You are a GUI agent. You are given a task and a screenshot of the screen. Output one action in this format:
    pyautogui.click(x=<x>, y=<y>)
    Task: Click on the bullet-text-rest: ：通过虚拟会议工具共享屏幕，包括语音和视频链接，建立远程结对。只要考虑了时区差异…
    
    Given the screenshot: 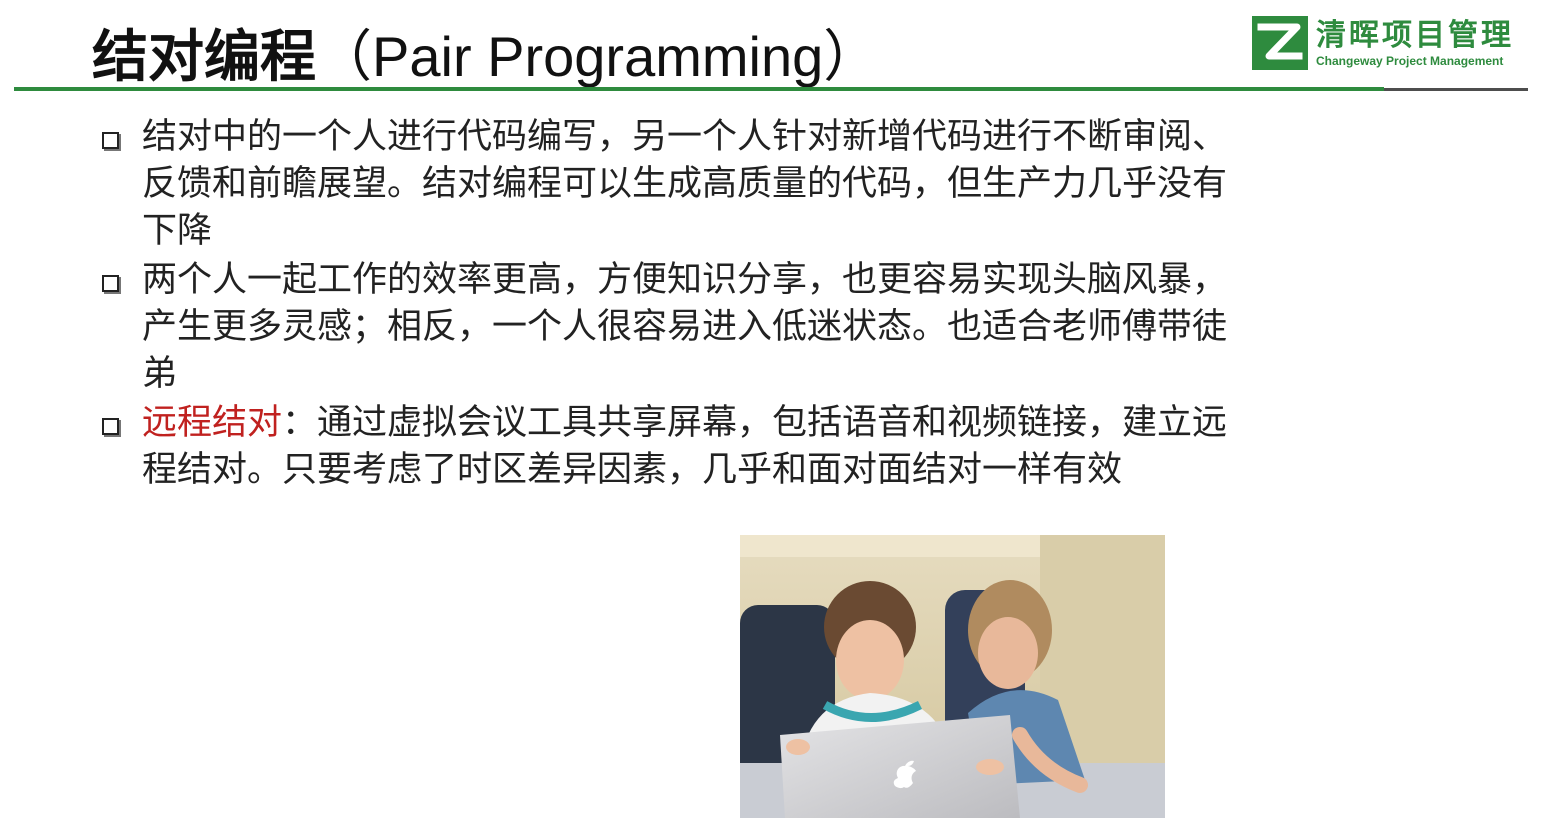 What is the action you would take?
    pyautogui.click(x=685, y=446)
    